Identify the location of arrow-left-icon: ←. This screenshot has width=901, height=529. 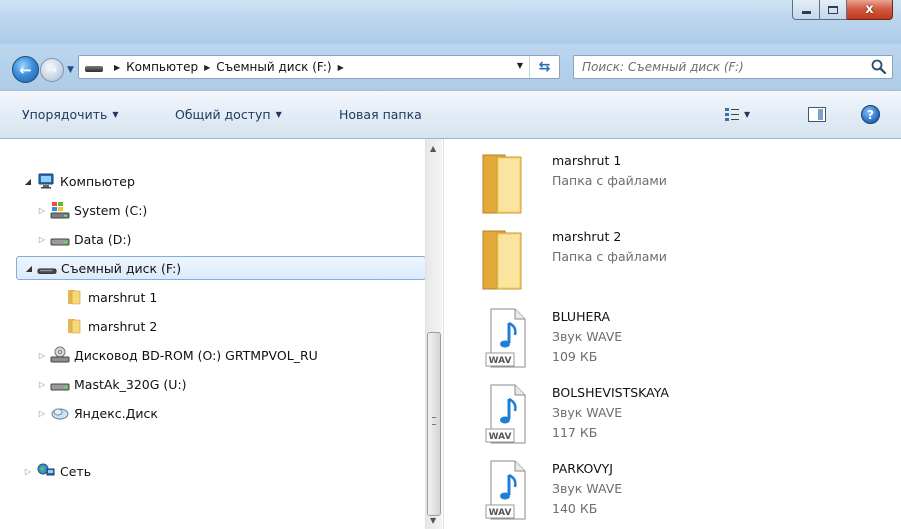
(25, 69).